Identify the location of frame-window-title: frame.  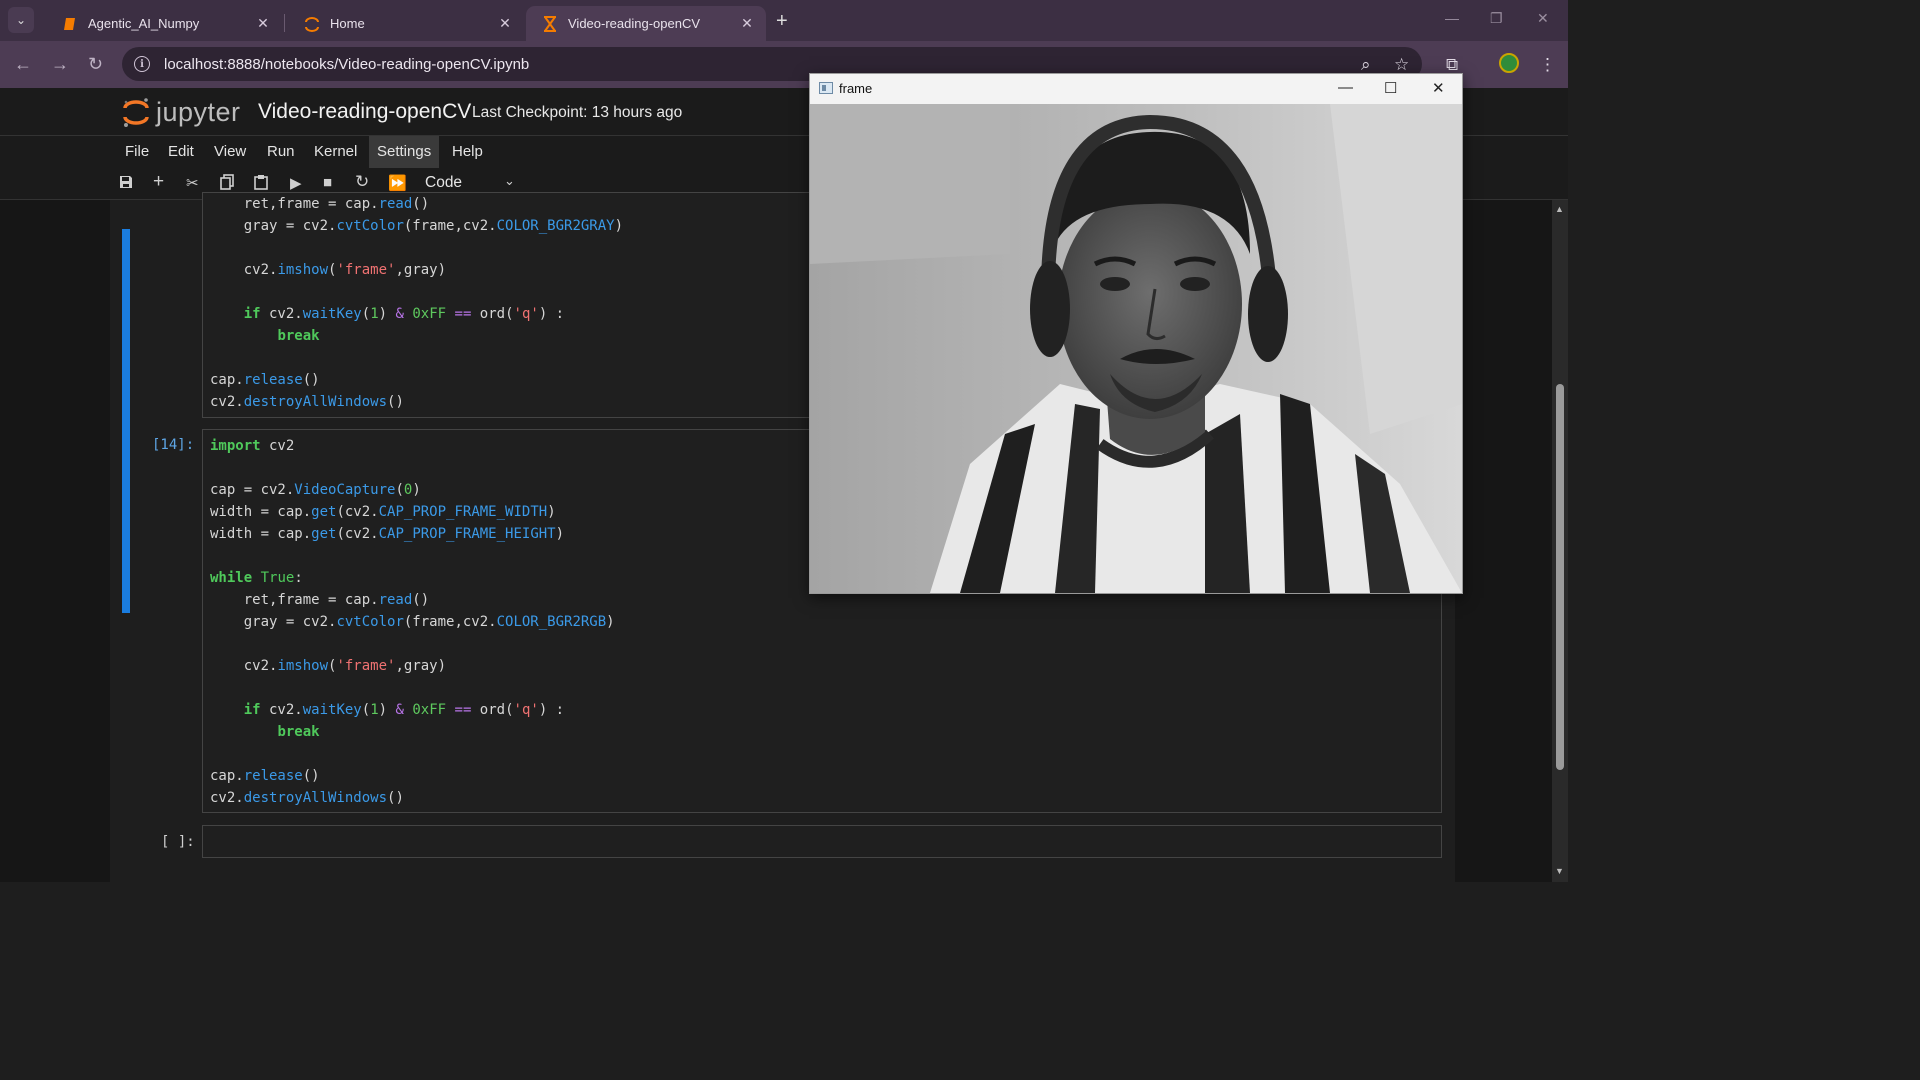
(856, 88).